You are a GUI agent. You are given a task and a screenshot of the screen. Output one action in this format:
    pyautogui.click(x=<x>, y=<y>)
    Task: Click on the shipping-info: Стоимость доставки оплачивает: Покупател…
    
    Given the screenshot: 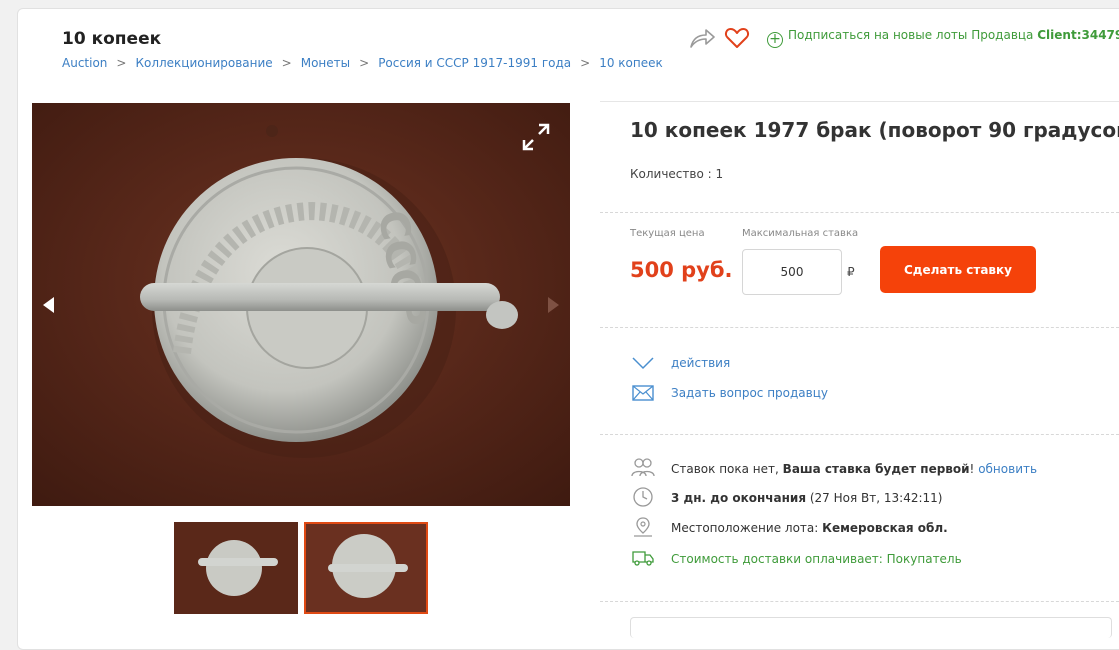 What is the action you would take?
    pyautogui.click(x=816, y=559)
    